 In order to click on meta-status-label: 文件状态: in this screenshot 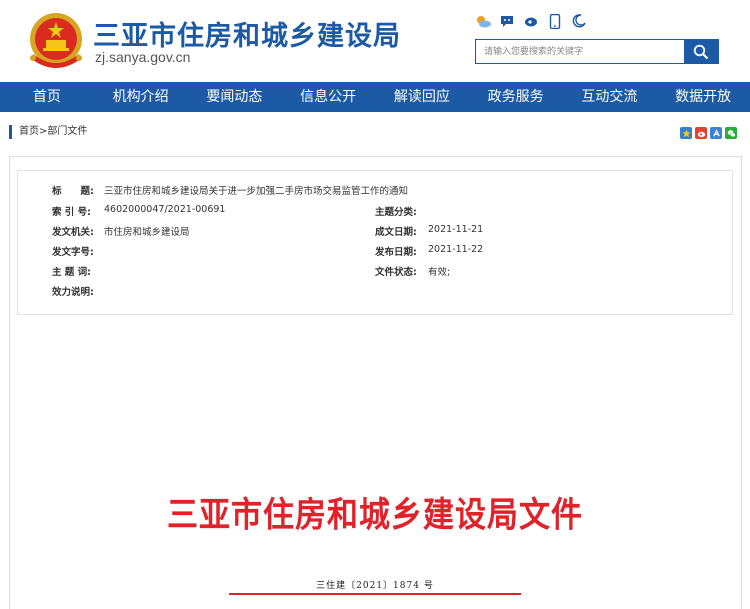, I will do `click(396, 272)`.